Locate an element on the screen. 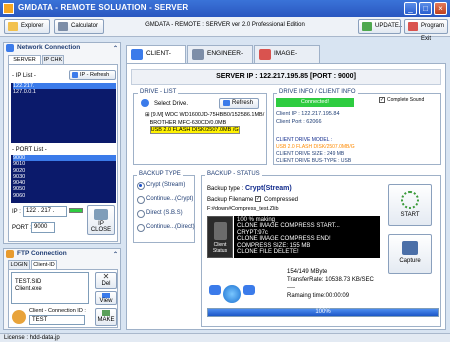 The width and height of the screenshot is (450, 342). globe-icon is located at coordinates (232, 294).